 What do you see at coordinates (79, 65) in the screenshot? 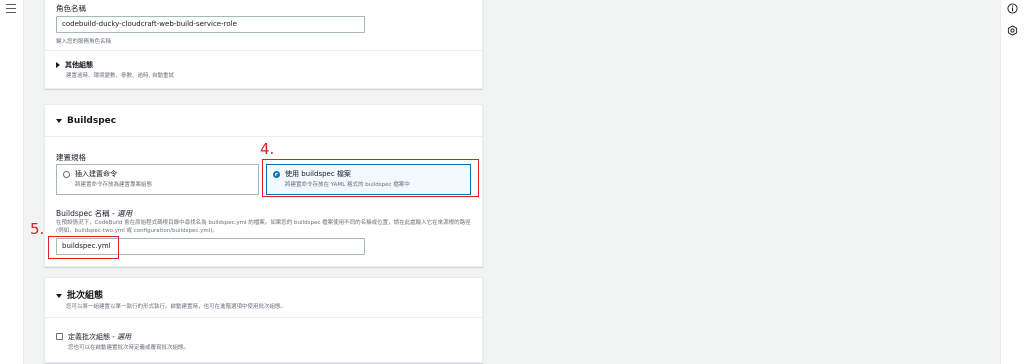
I see `additional-config-title: 其他組態` at bounding box center [79, 65].